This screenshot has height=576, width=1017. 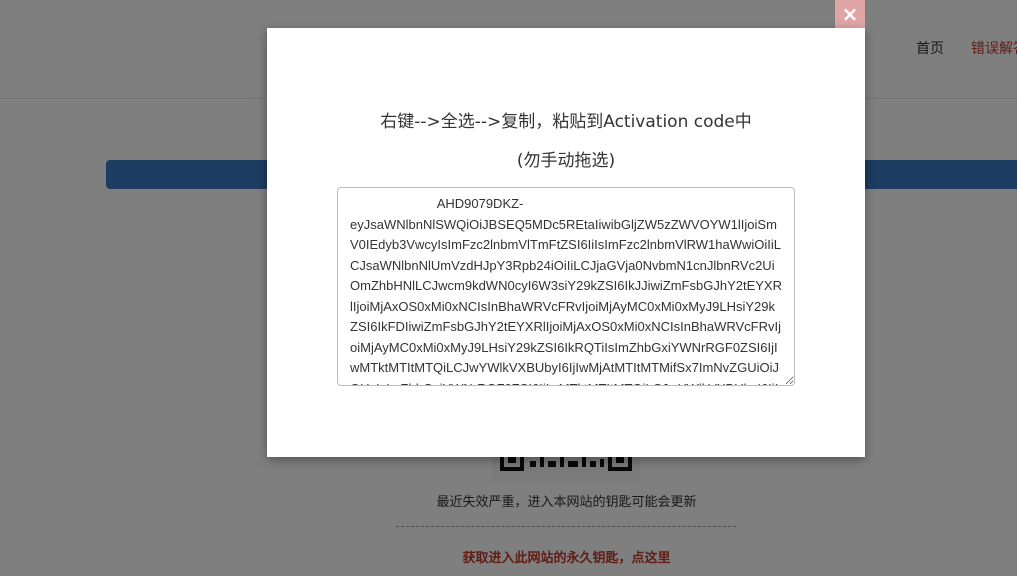 I want to click on close-button: ×, so click(x=850, y=14).